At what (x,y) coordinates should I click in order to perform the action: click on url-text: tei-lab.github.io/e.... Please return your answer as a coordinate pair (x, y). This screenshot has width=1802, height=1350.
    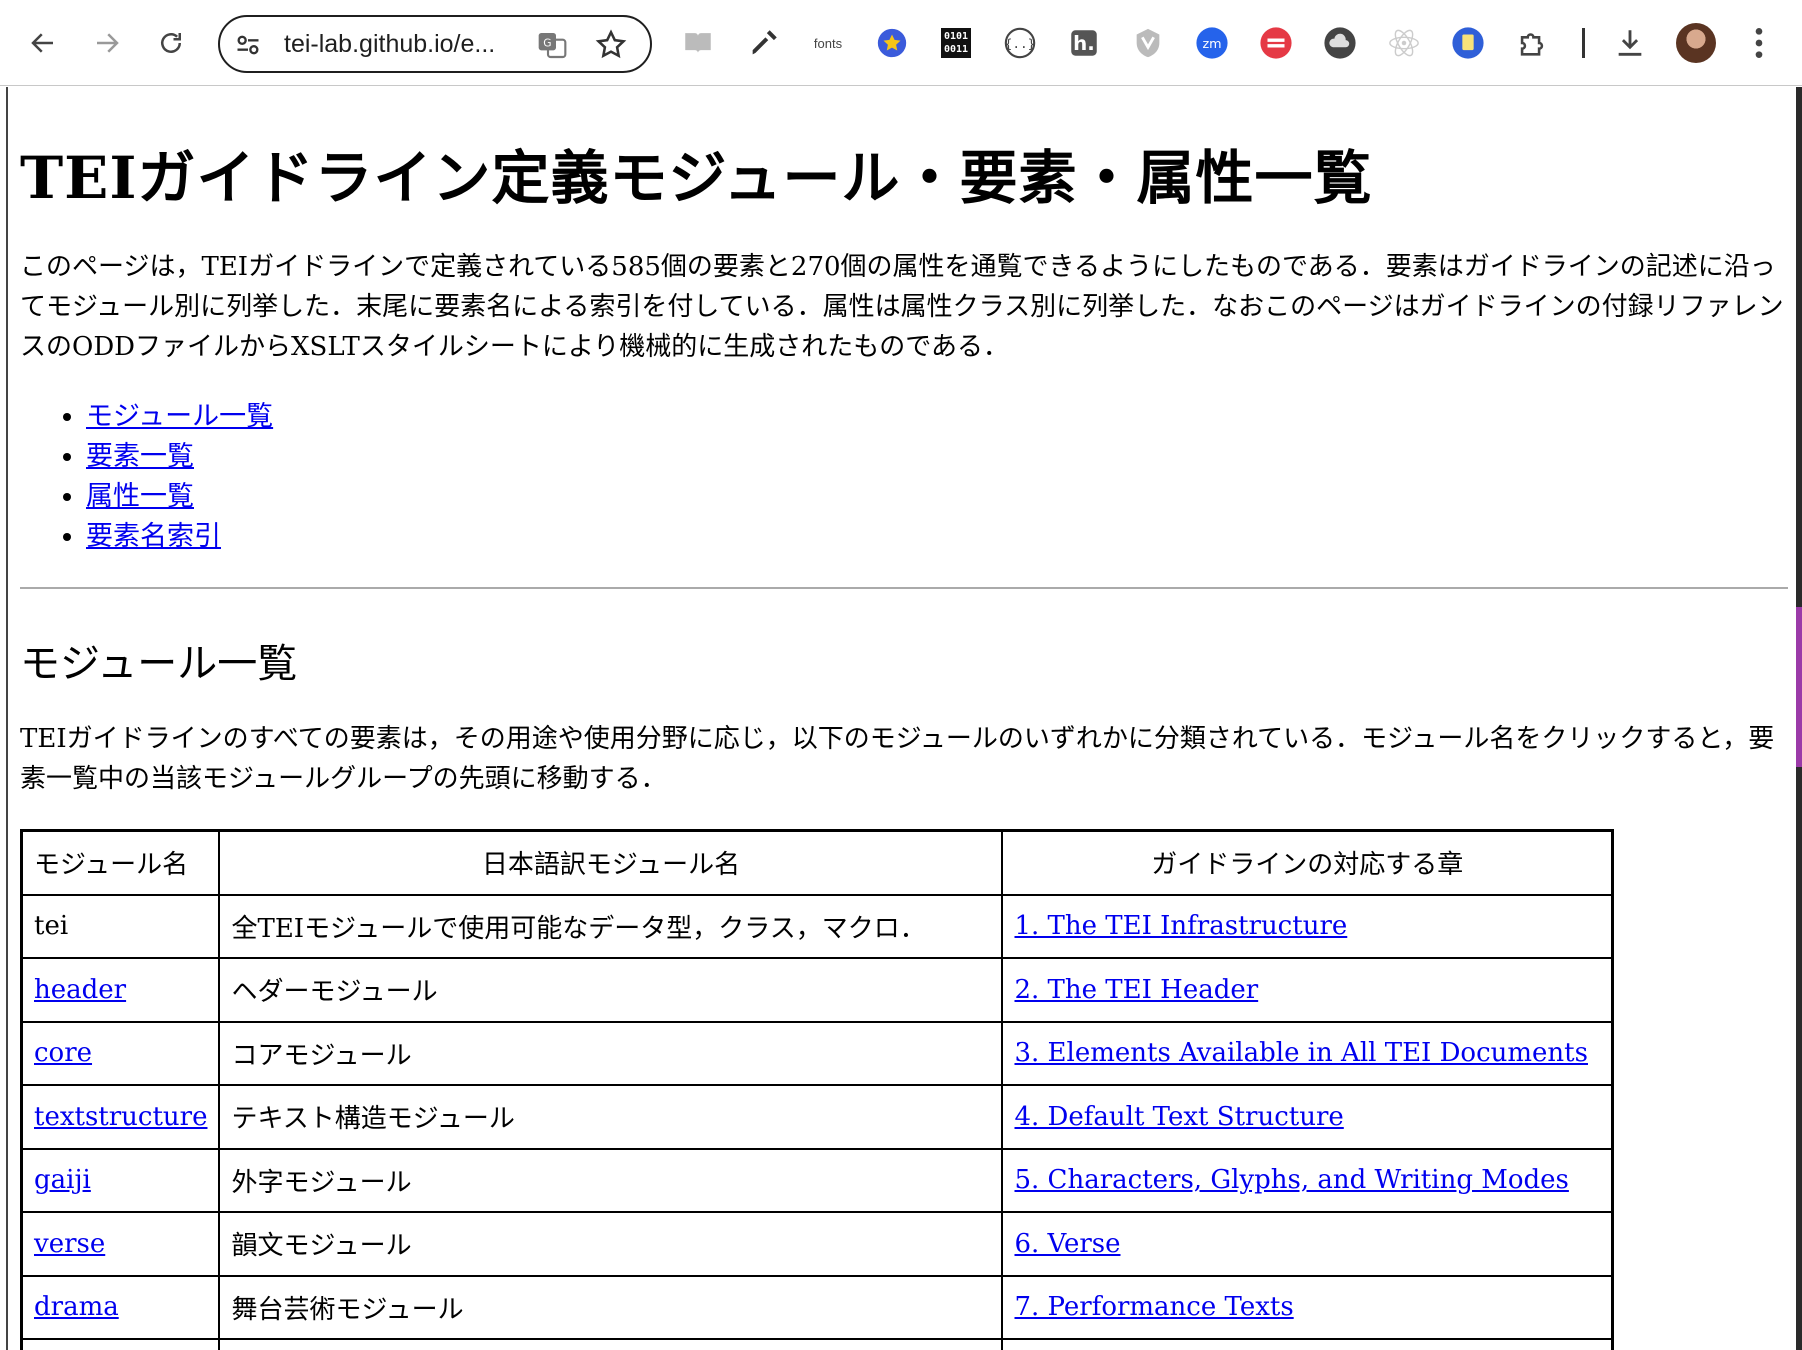
    Looking at the image, I should click on (389, 44).